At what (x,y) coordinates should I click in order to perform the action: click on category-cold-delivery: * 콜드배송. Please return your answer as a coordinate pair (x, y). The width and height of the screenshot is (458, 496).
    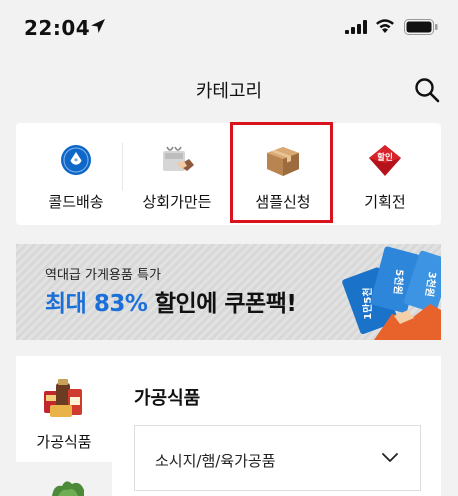
    Looking at the image, I should click on (76, 174).